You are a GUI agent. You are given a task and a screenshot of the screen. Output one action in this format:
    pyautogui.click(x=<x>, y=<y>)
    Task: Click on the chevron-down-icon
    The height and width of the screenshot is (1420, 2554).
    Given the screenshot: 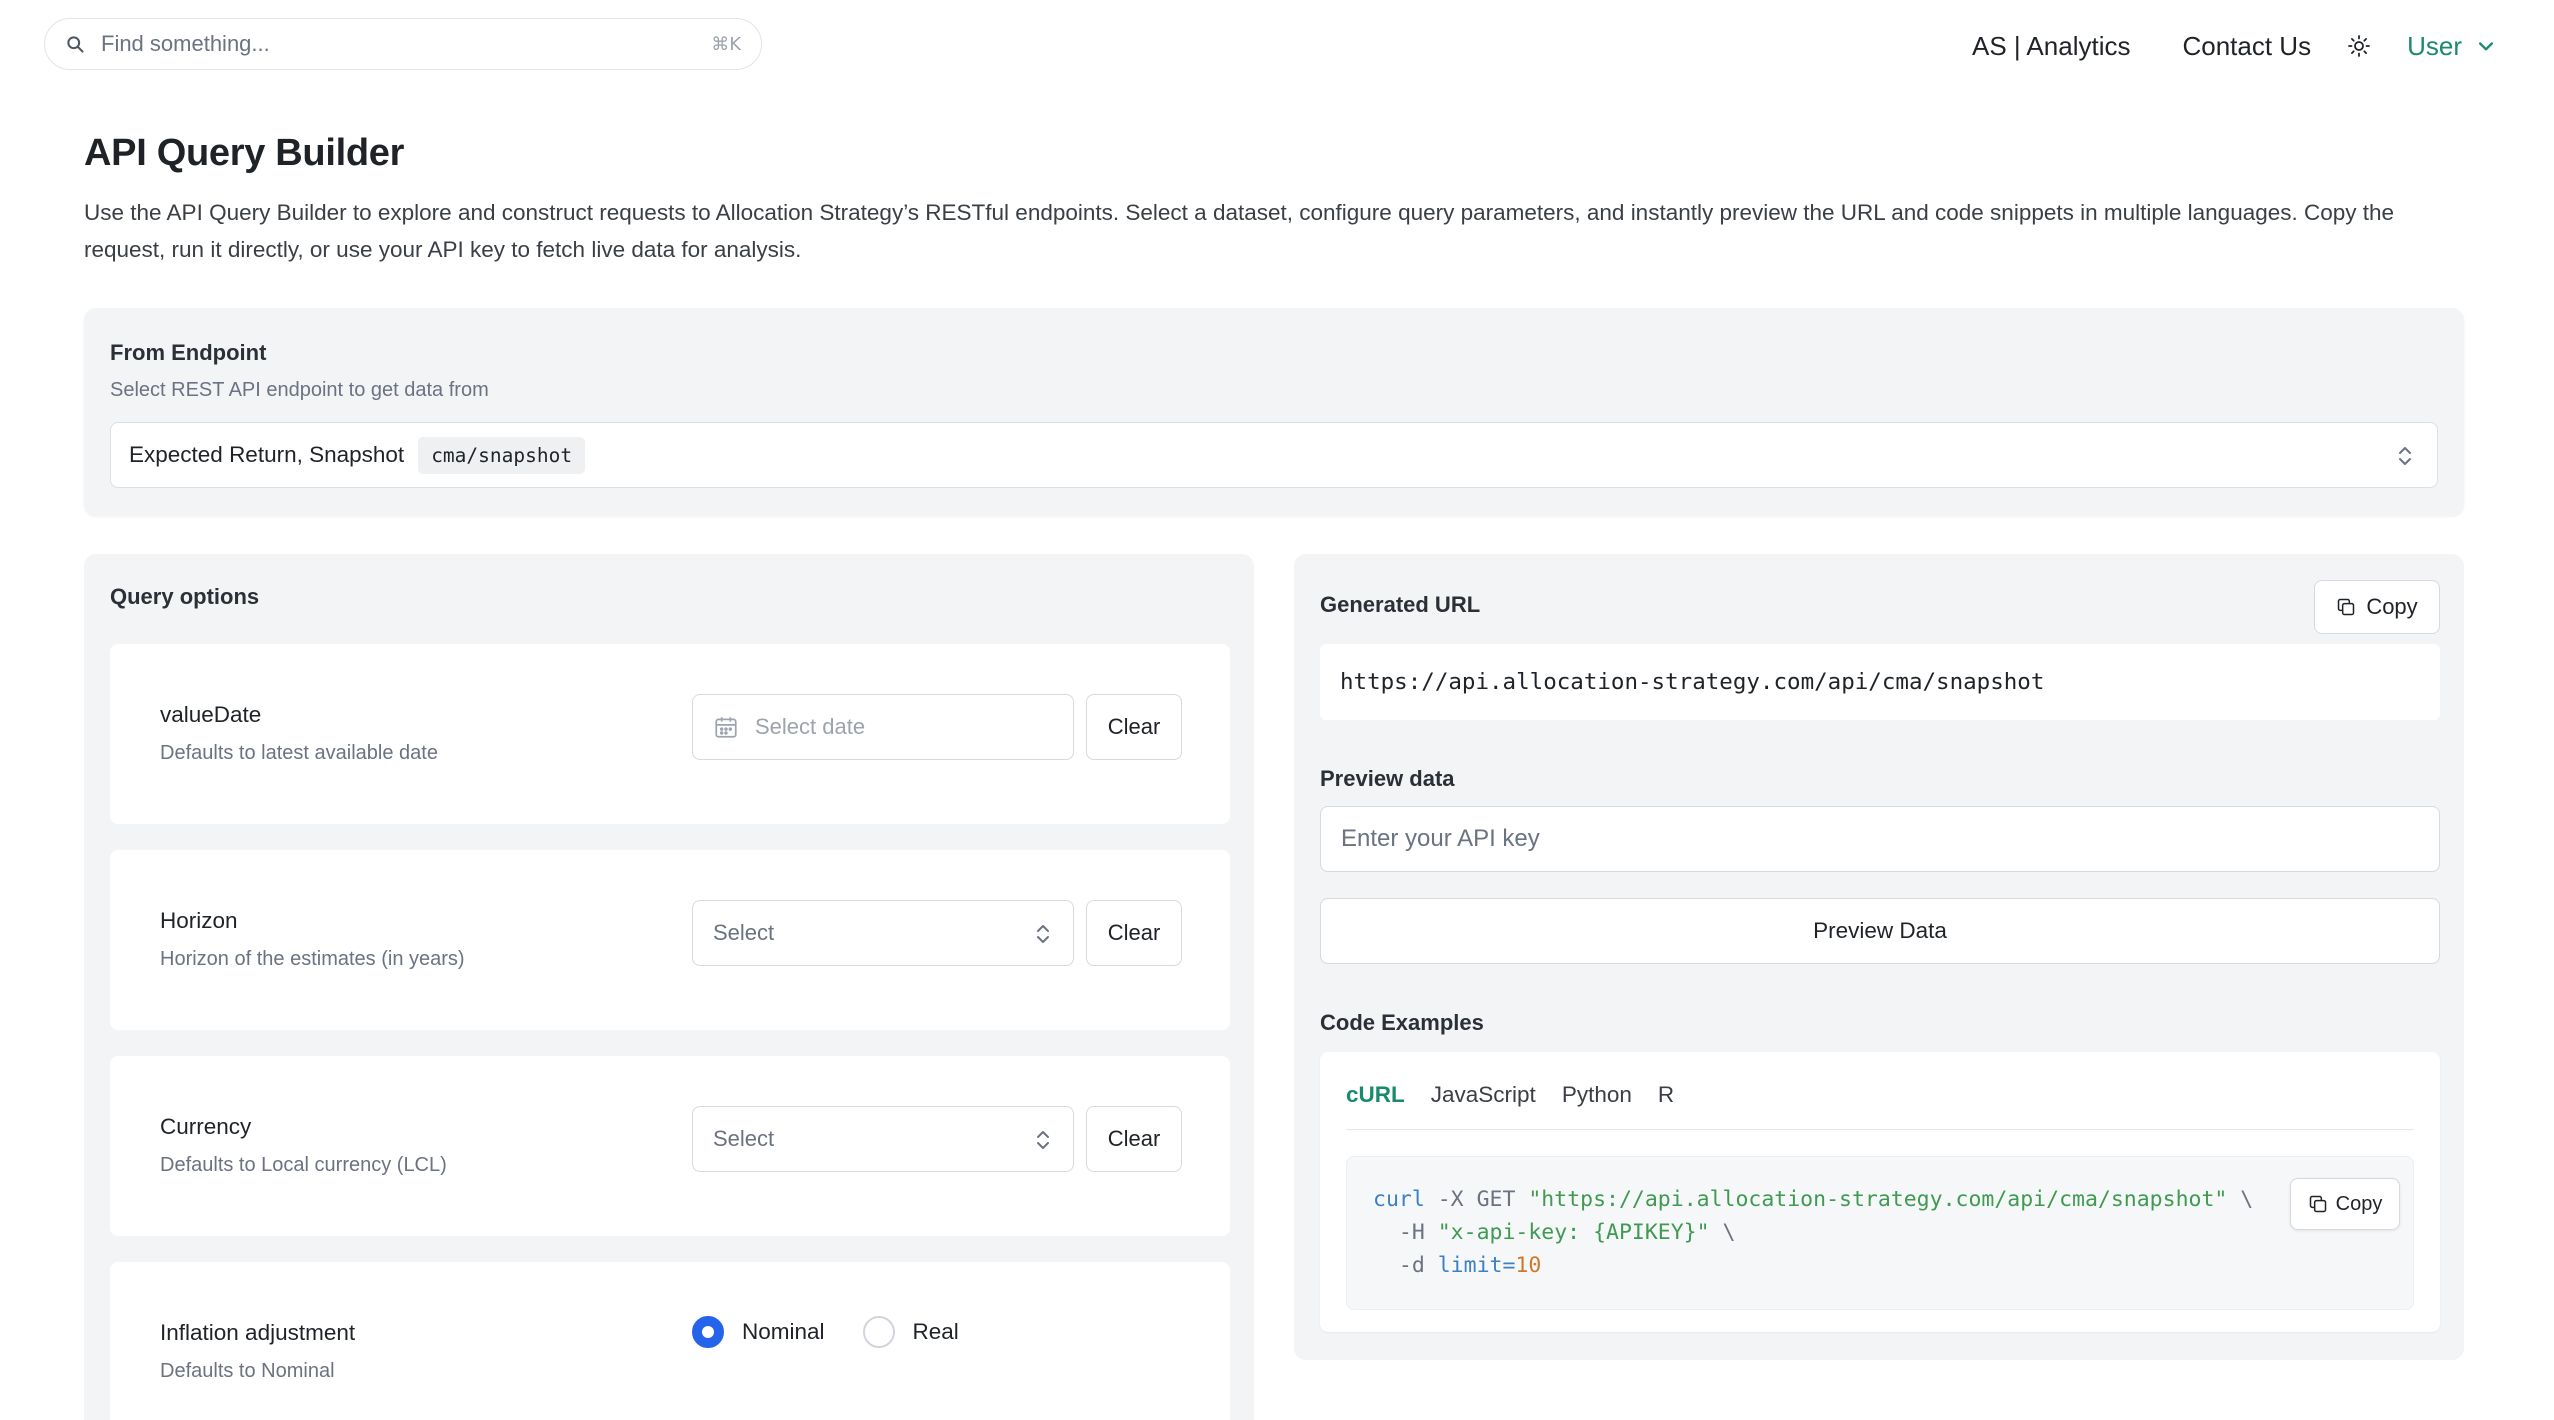 What is the action you would take?
    pyautogui.click(x=2486, y=46)
    